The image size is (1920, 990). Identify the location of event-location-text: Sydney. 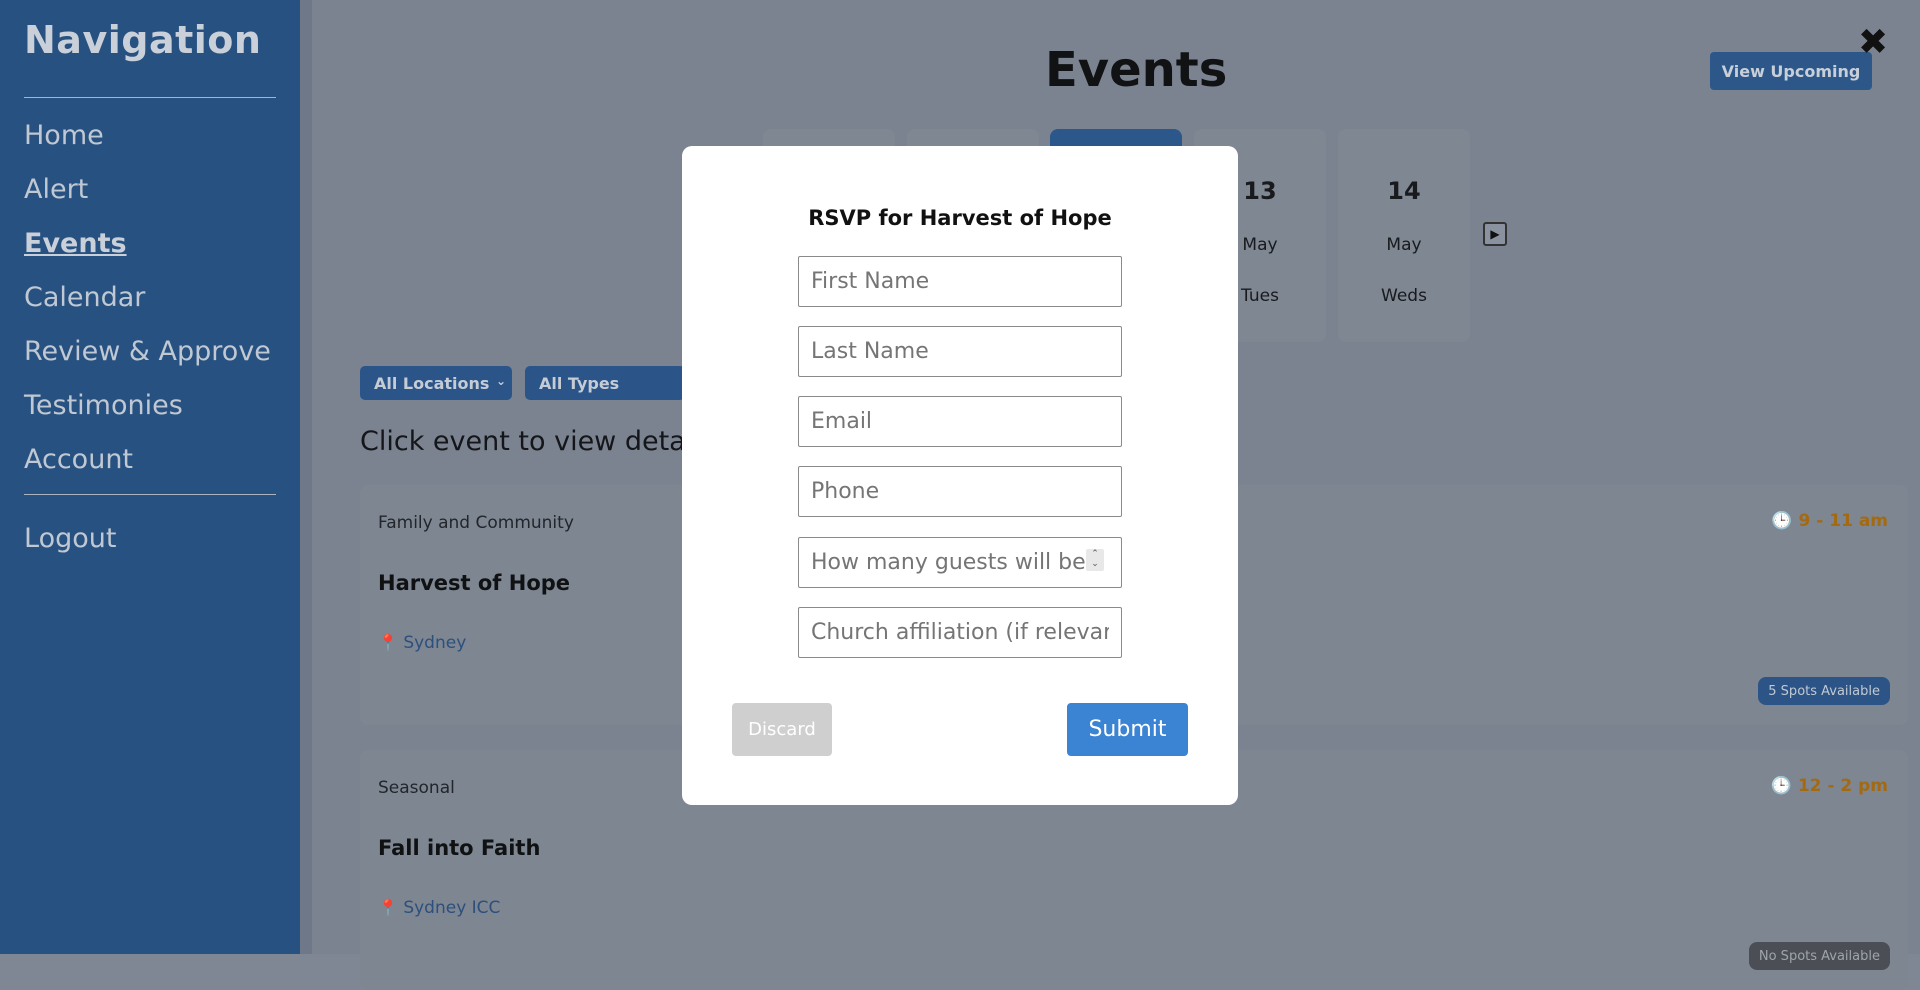
(435, 643).